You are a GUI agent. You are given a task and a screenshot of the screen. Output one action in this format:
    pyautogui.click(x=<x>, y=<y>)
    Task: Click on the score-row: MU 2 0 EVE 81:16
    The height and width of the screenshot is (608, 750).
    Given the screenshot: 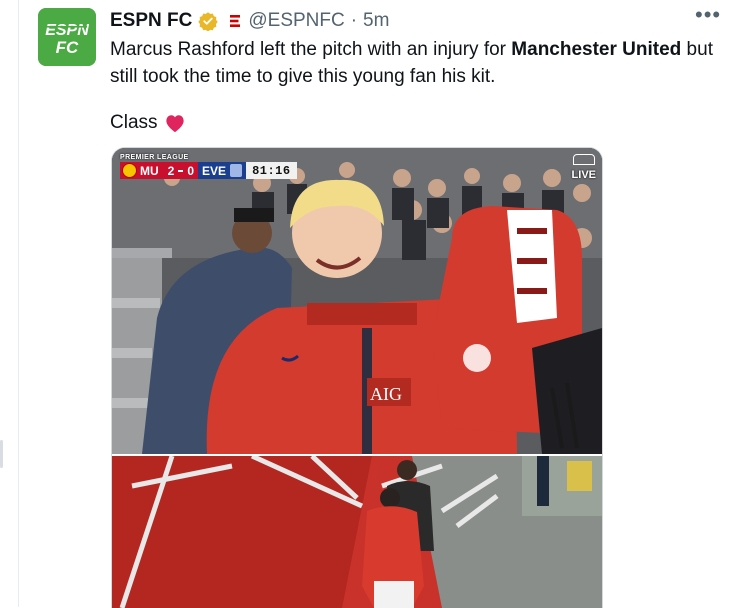 What is the action you would take?
    pyautogui.click(x=208, y=170)
    